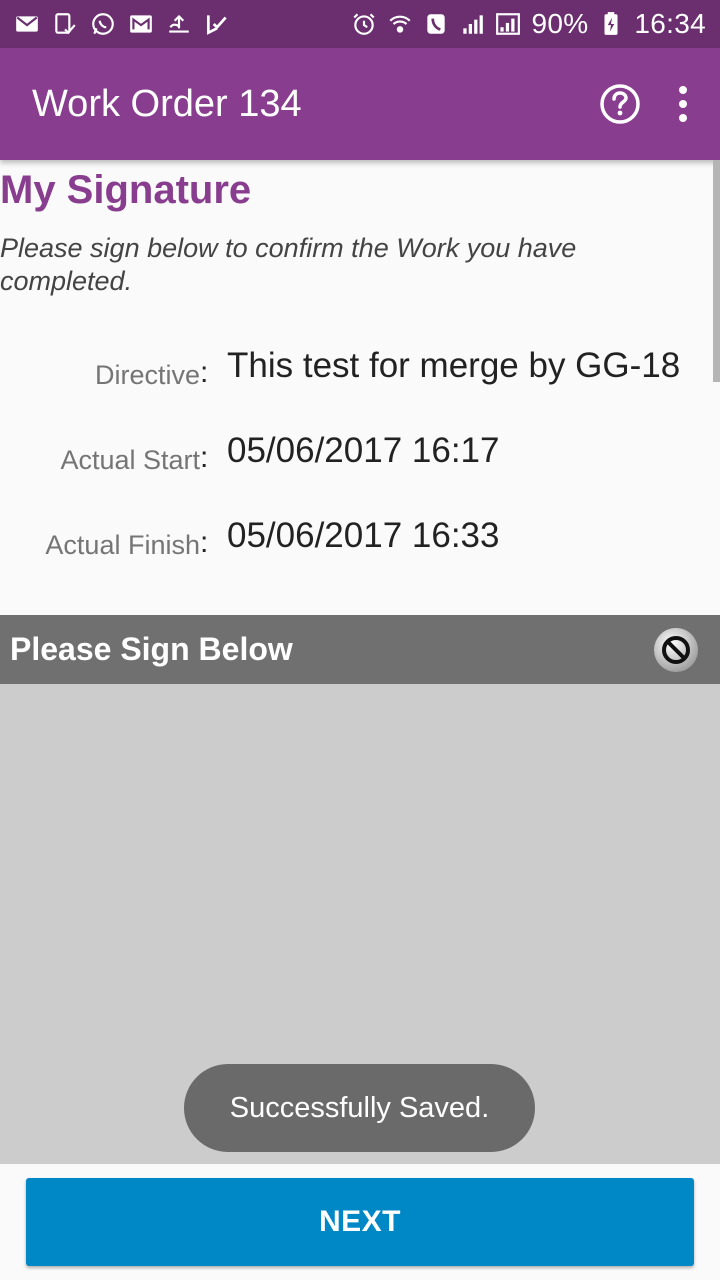  I want to click on field-label: Actual Start, so click(130, 460).